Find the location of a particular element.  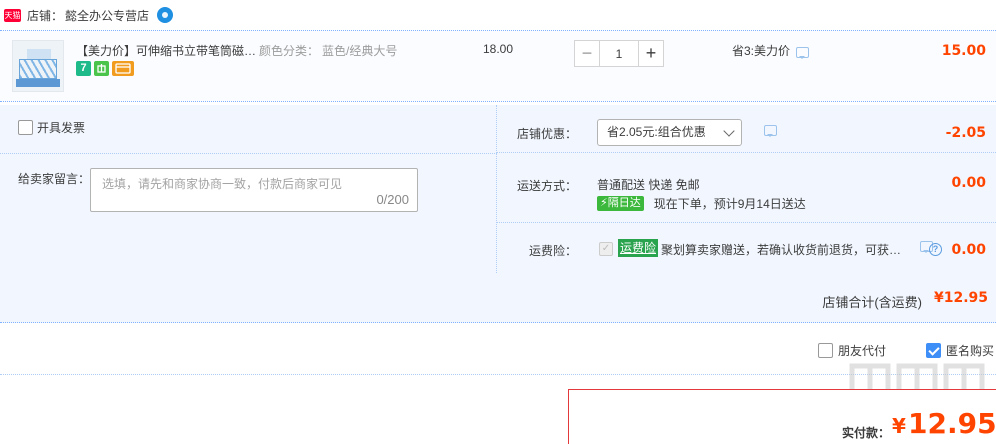

wangwang-chat-icon is located at coordinates (165, 15).